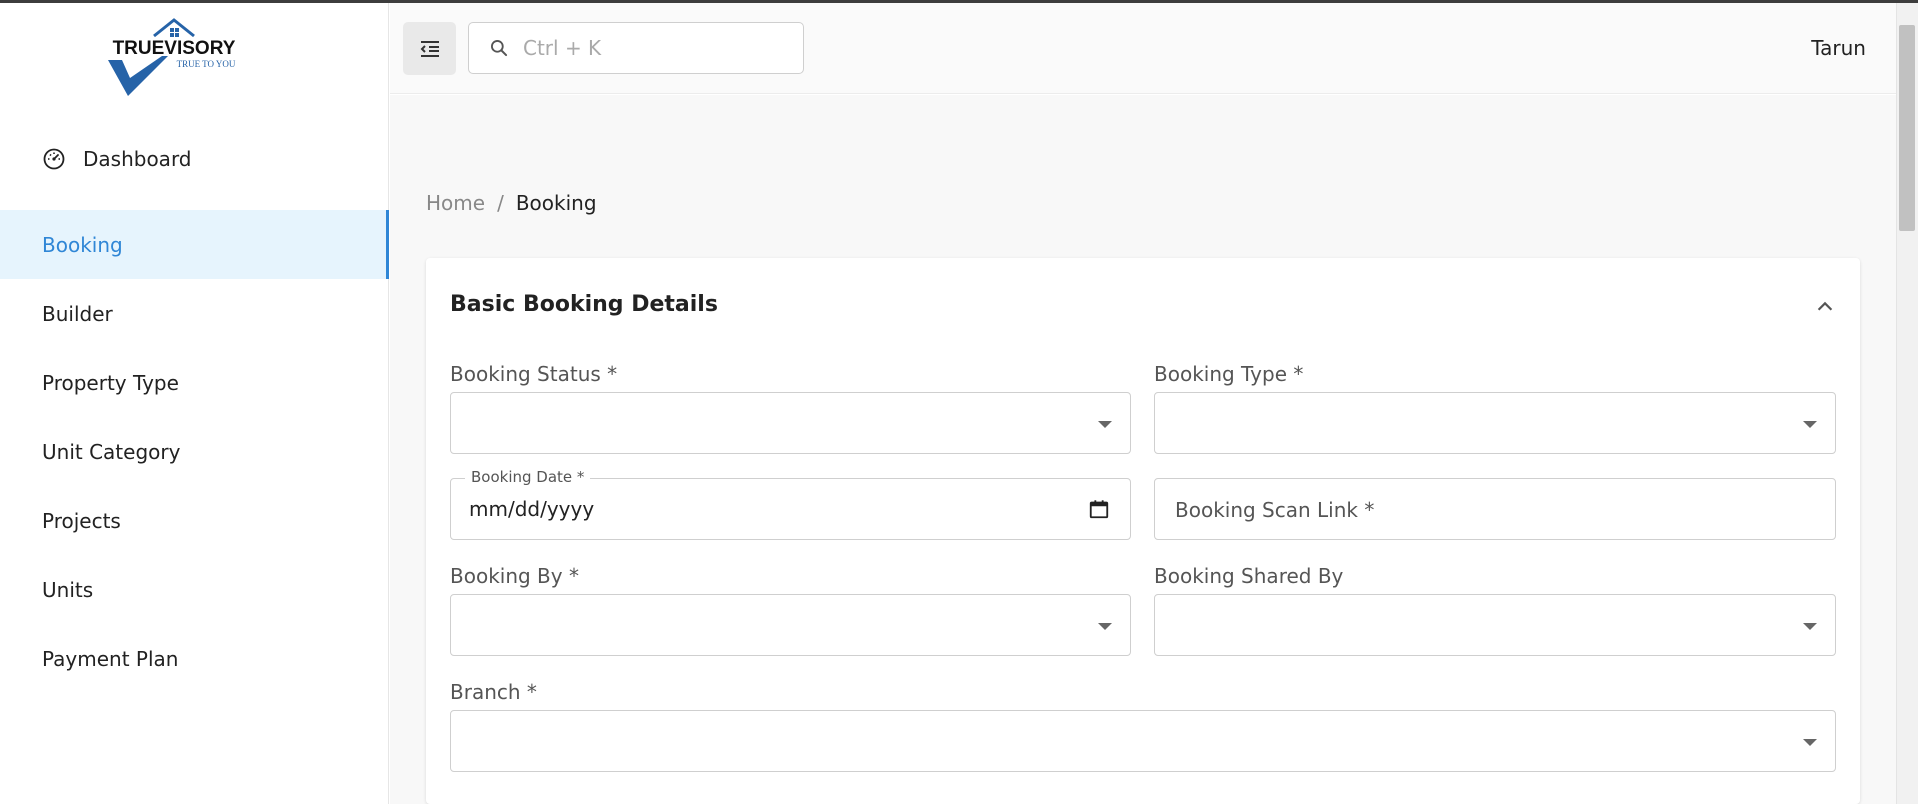 The image size is (1918, 804). I want to click on search-input, so click(658, 48).